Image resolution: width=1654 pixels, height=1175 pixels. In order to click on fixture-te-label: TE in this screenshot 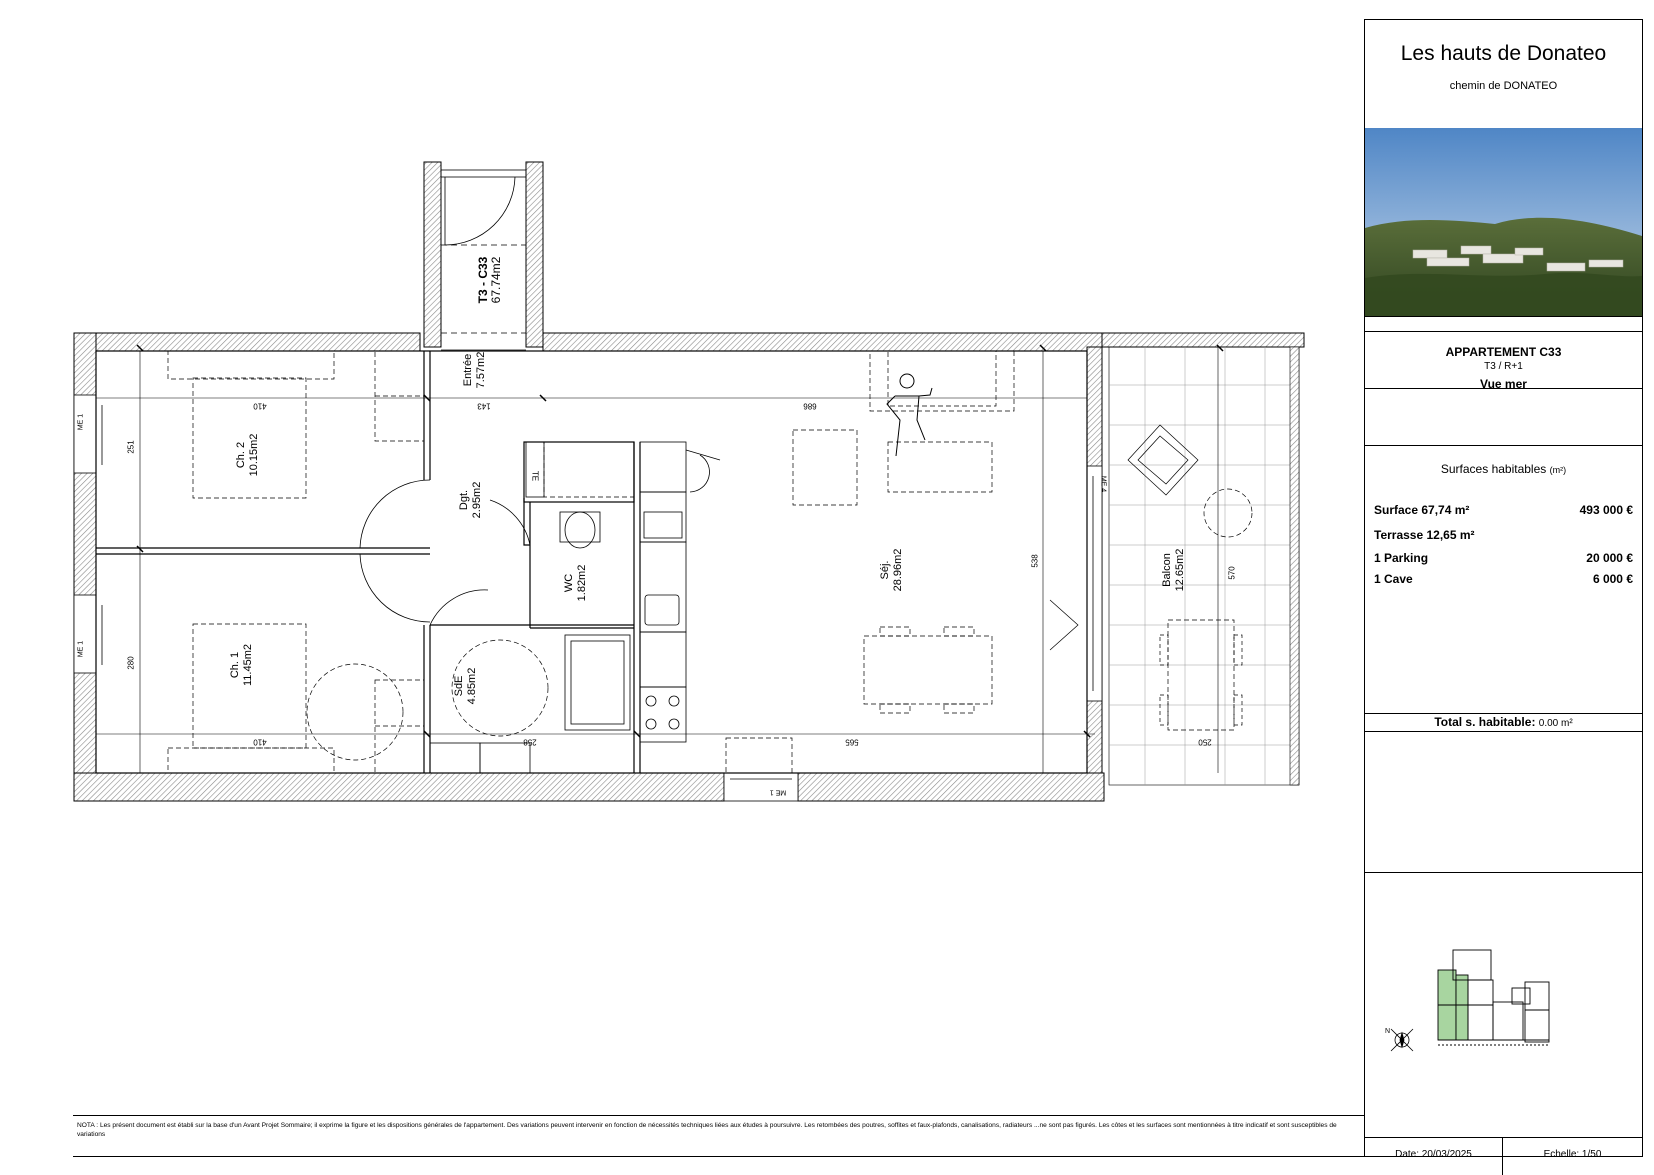, I will do `click(535, 476)`.